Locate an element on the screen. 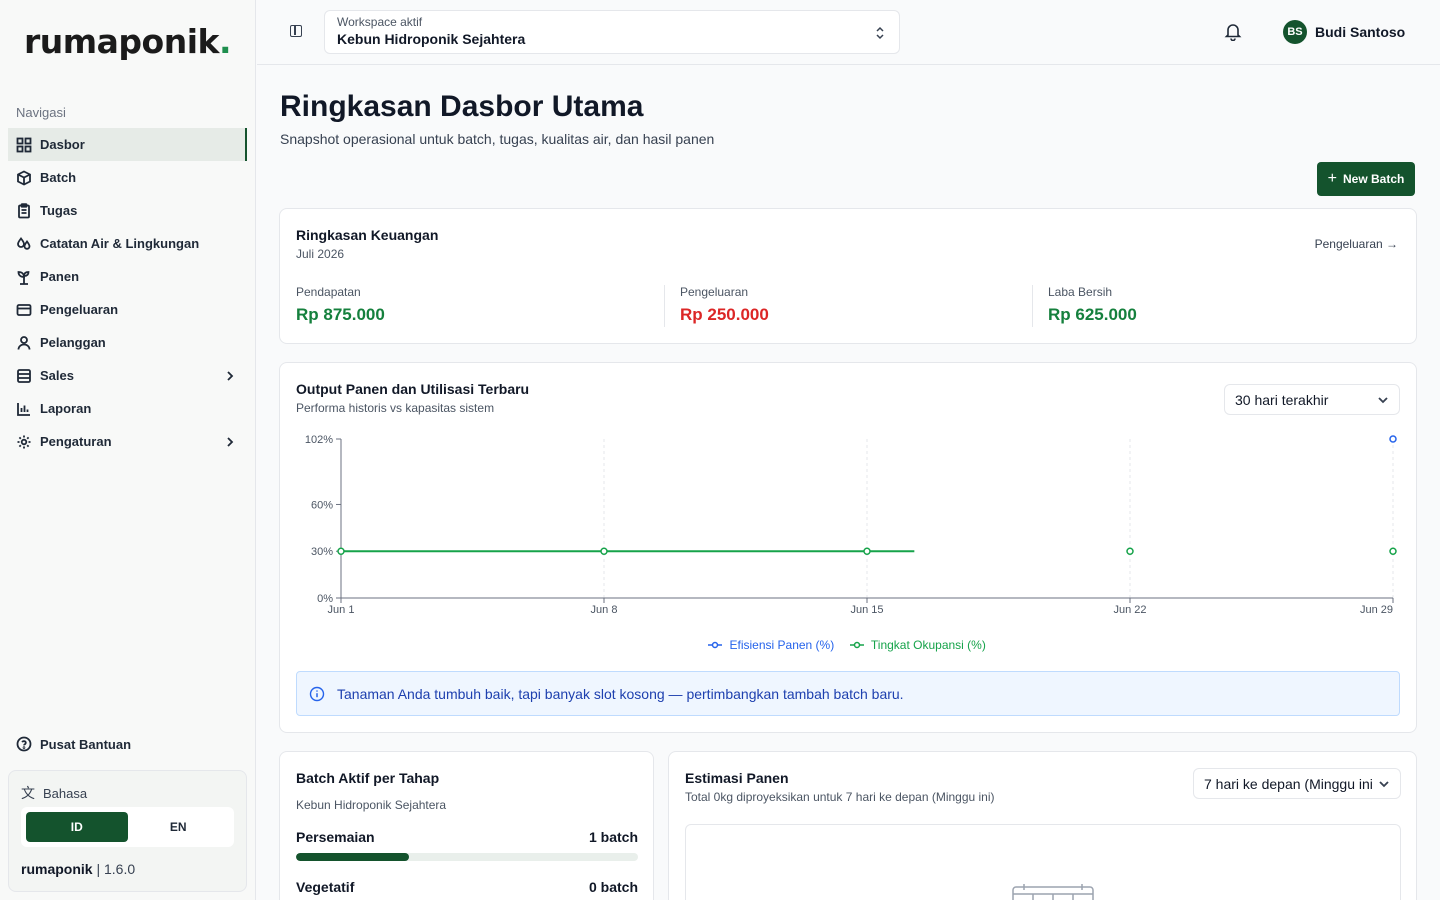 This screenshot has height=900, width=1440. sidebar-item-tugas: Tugas is located at coordinates (127, 210).